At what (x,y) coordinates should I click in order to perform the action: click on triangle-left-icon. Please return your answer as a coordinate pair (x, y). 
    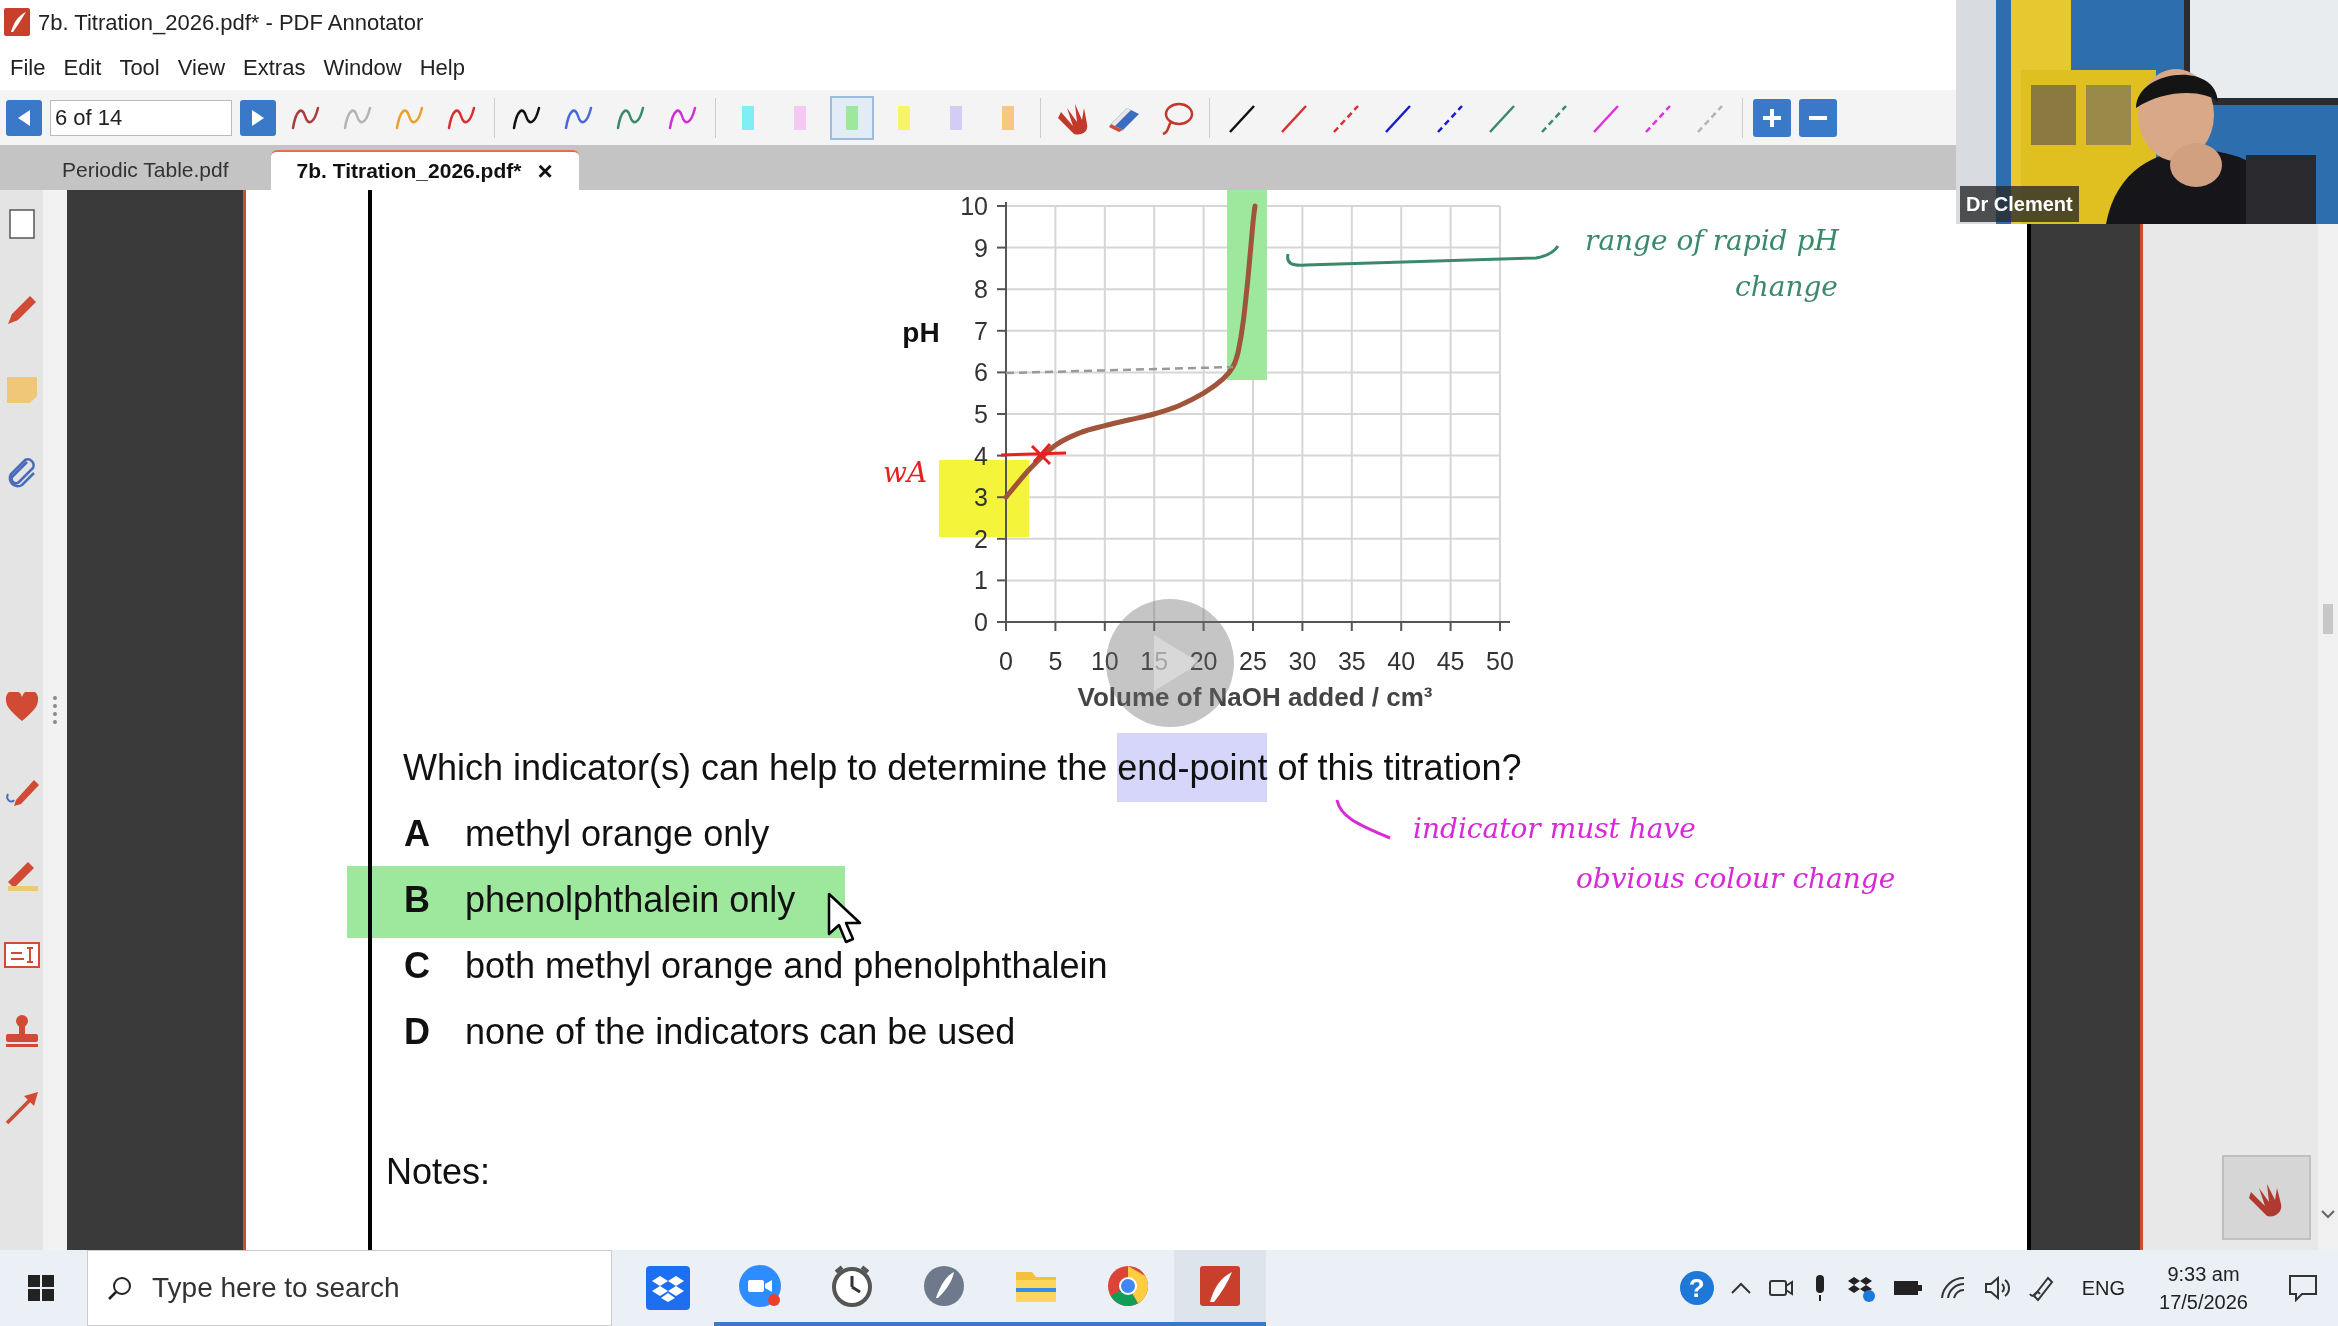
    Looking at the image, I should click on (24, 117).